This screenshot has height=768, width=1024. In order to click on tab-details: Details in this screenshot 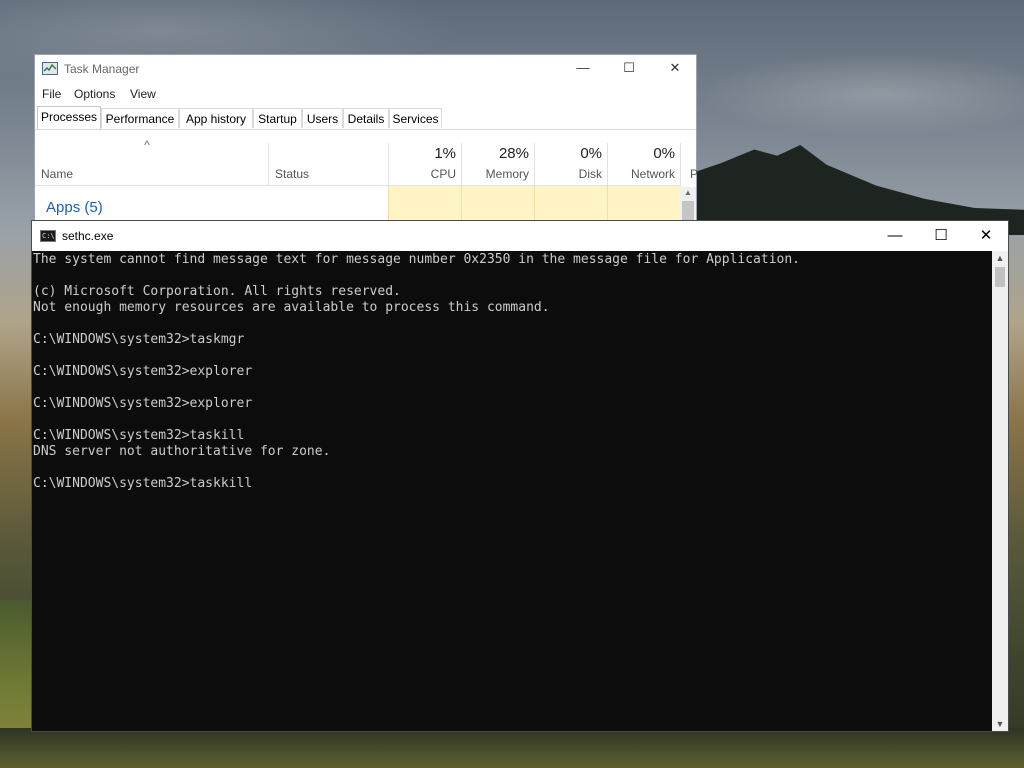, I will do `click(366, 118)`.